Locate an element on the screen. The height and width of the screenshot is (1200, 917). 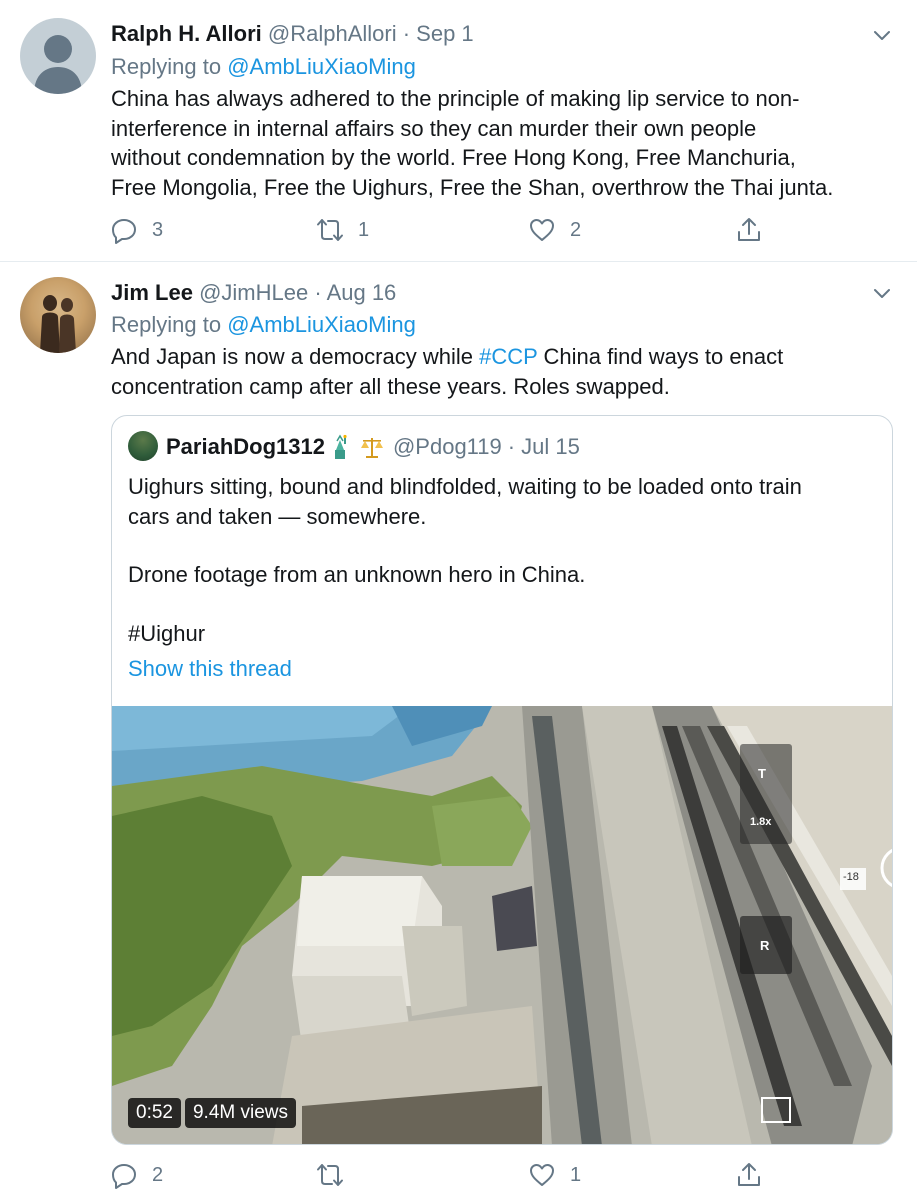
tweet-header: Jim Lee @JimHLee · Aug 16 is located at coordinates (253, 293).